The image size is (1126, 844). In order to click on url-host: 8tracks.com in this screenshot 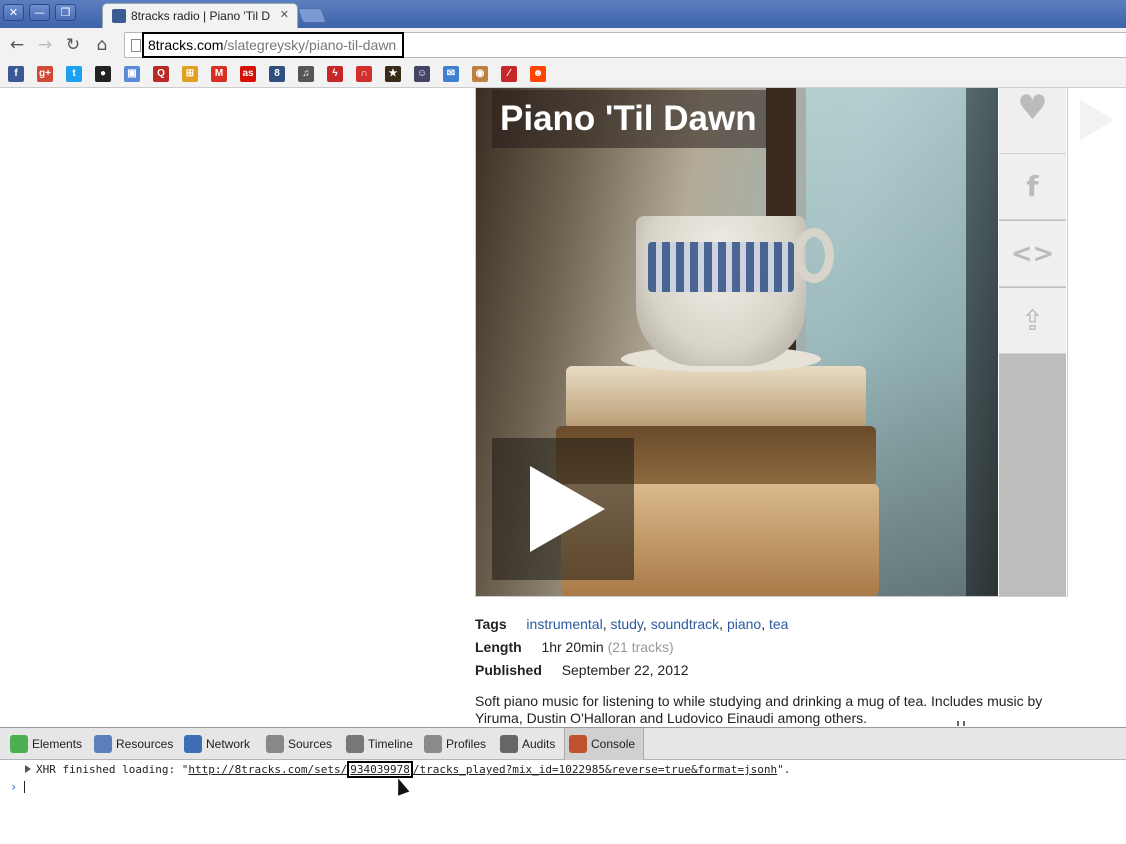, I will do `click(186, 45)`.